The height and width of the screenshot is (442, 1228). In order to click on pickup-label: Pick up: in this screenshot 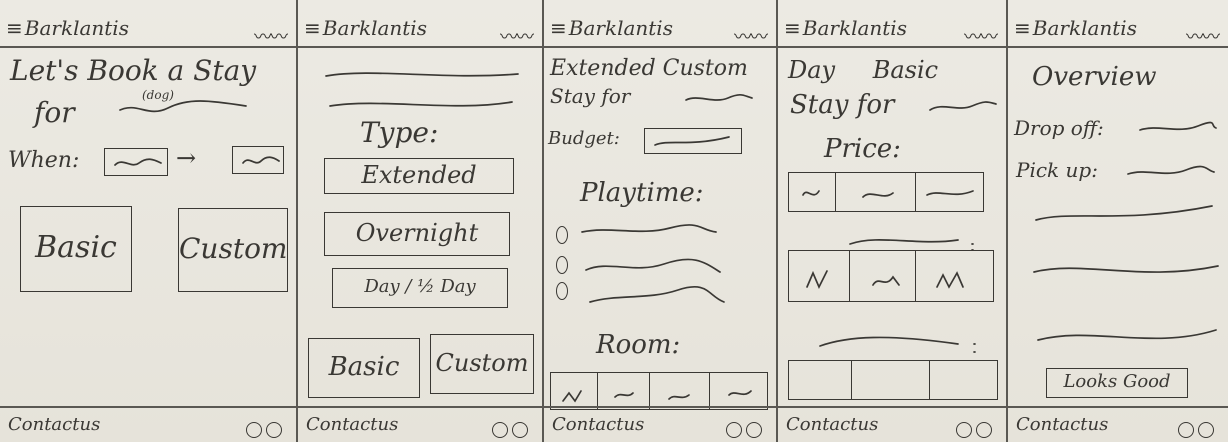, I will do `click(1057, 170)`.